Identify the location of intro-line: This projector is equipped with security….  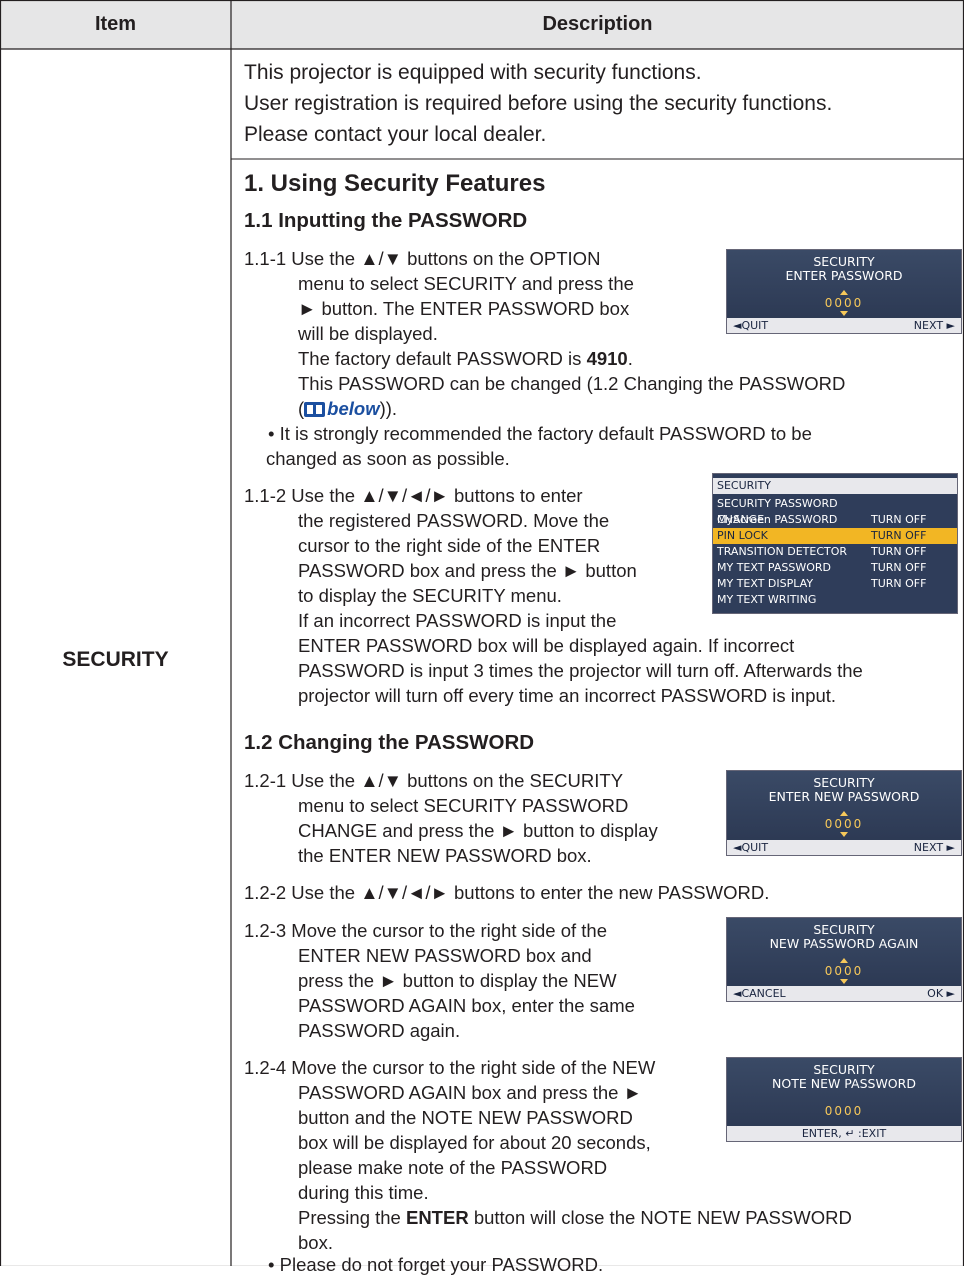
(473, 72).